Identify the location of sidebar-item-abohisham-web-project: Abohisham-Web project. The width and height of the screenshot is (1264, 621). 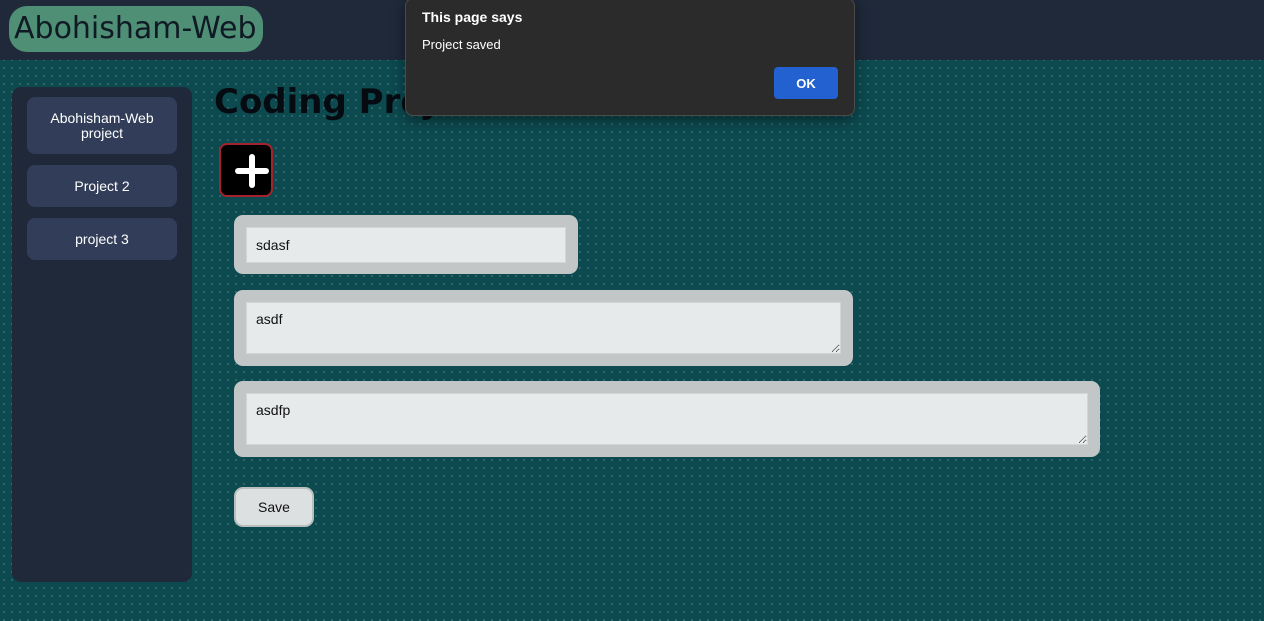
(102, 125).